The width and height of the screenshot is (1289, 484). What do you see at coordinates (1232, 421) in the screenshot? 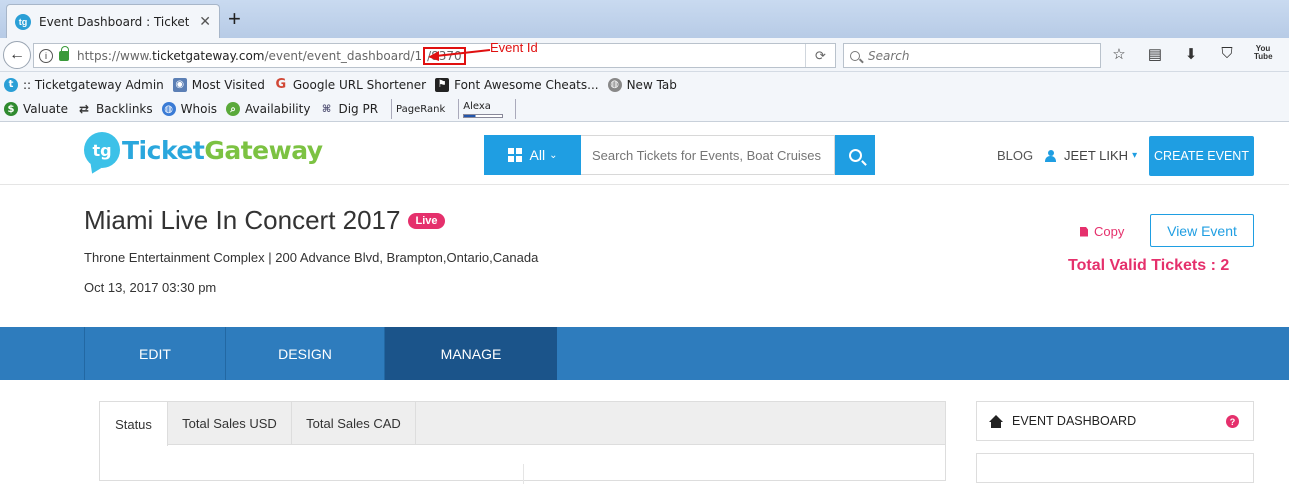
I see `help-icon: ?` at bounding box center [1232, 421].